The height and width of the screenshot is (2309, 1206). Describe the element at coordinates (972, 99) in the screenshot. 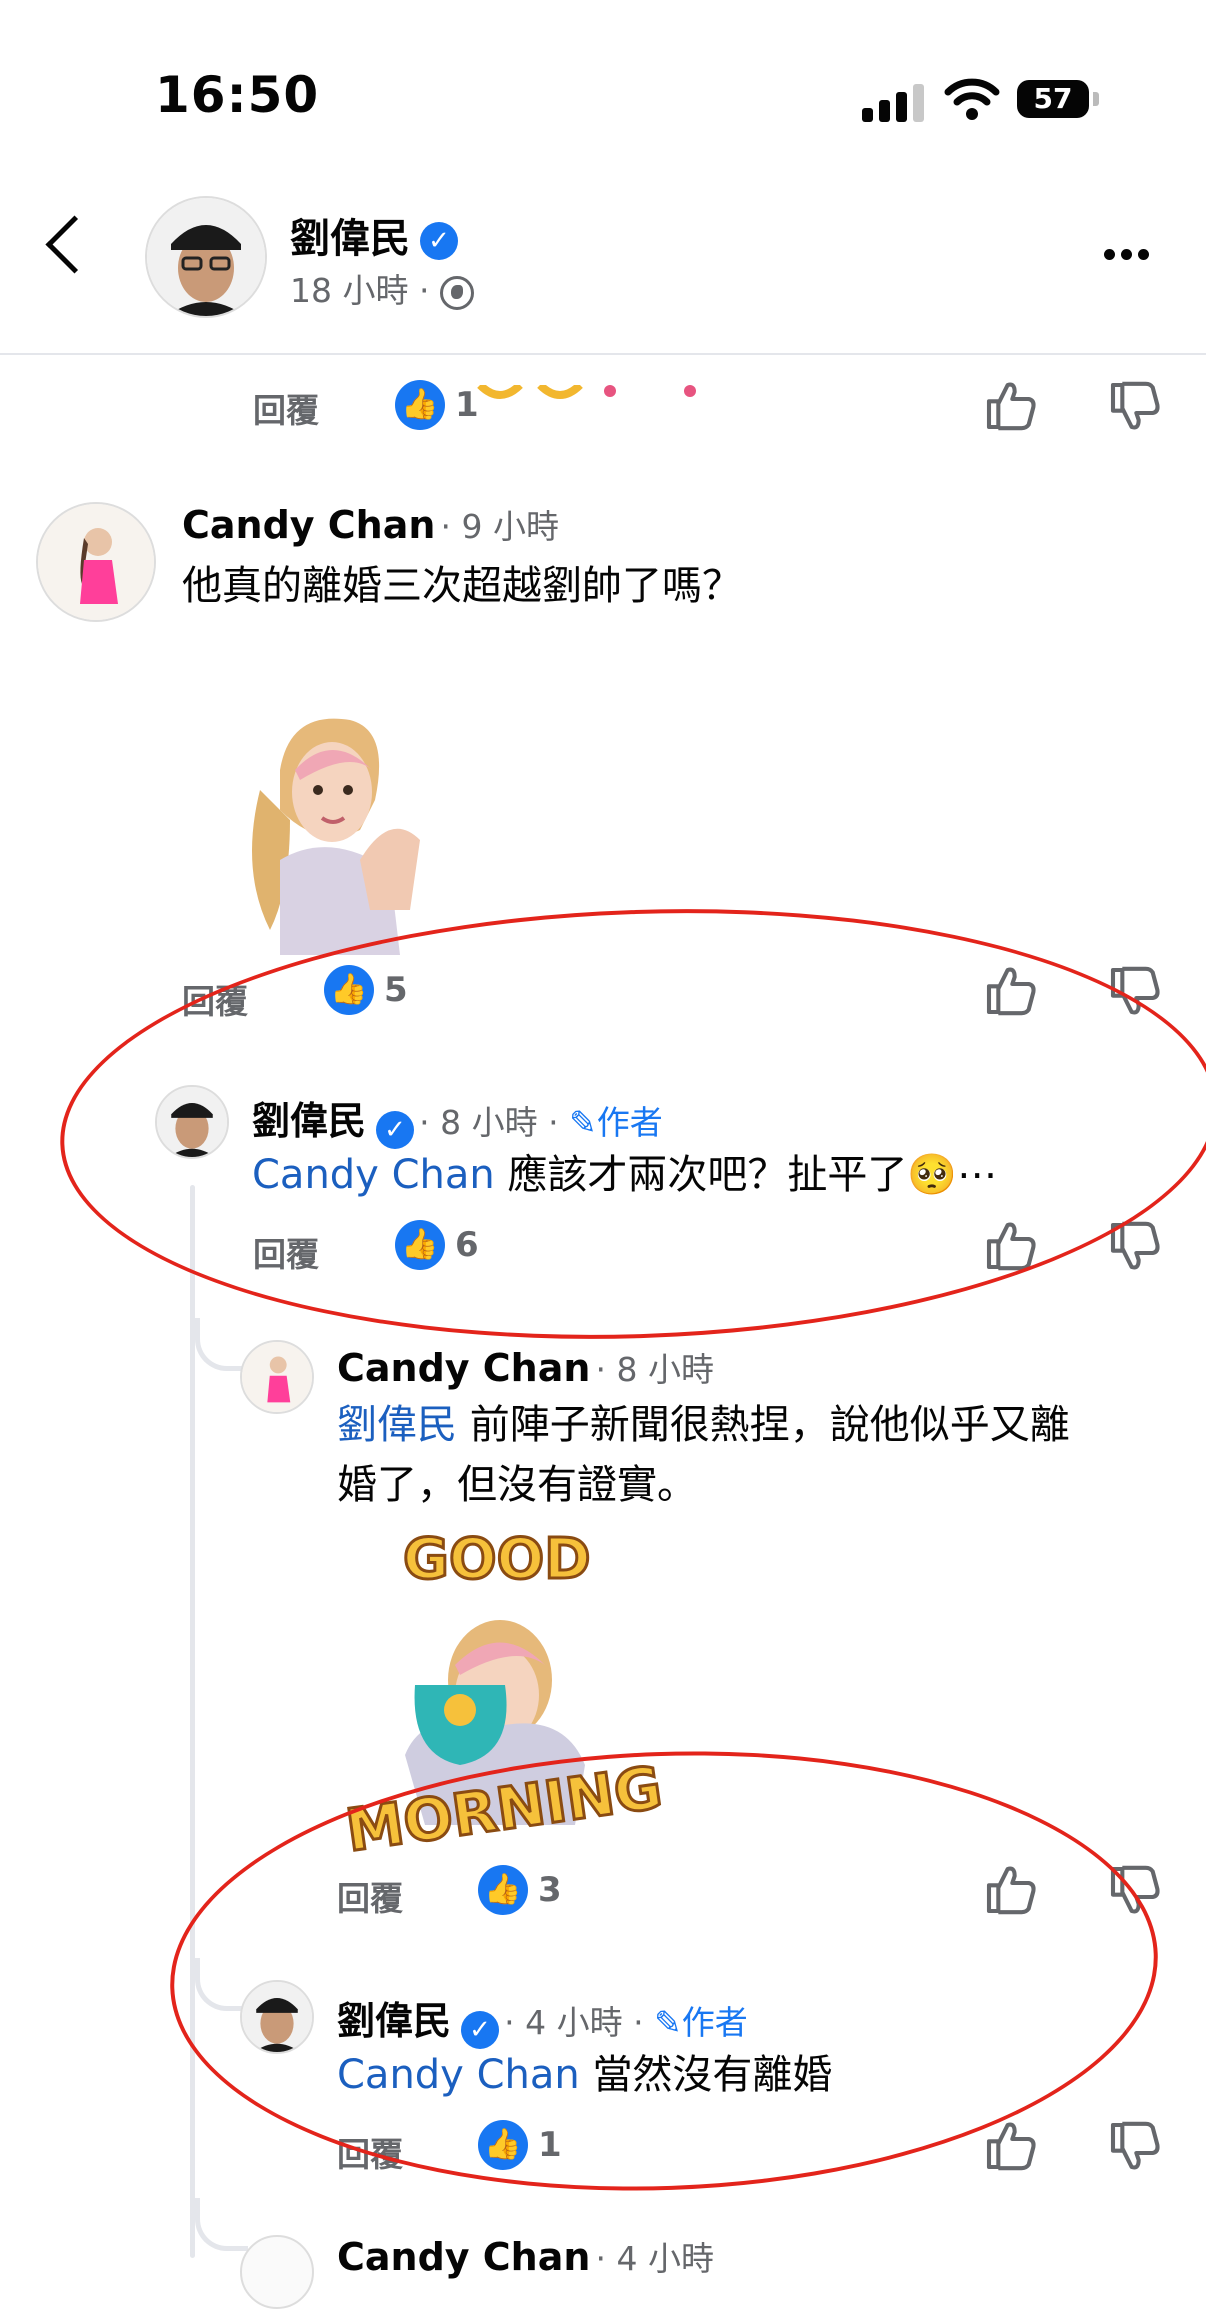

I see `wifi-icon` at that location.